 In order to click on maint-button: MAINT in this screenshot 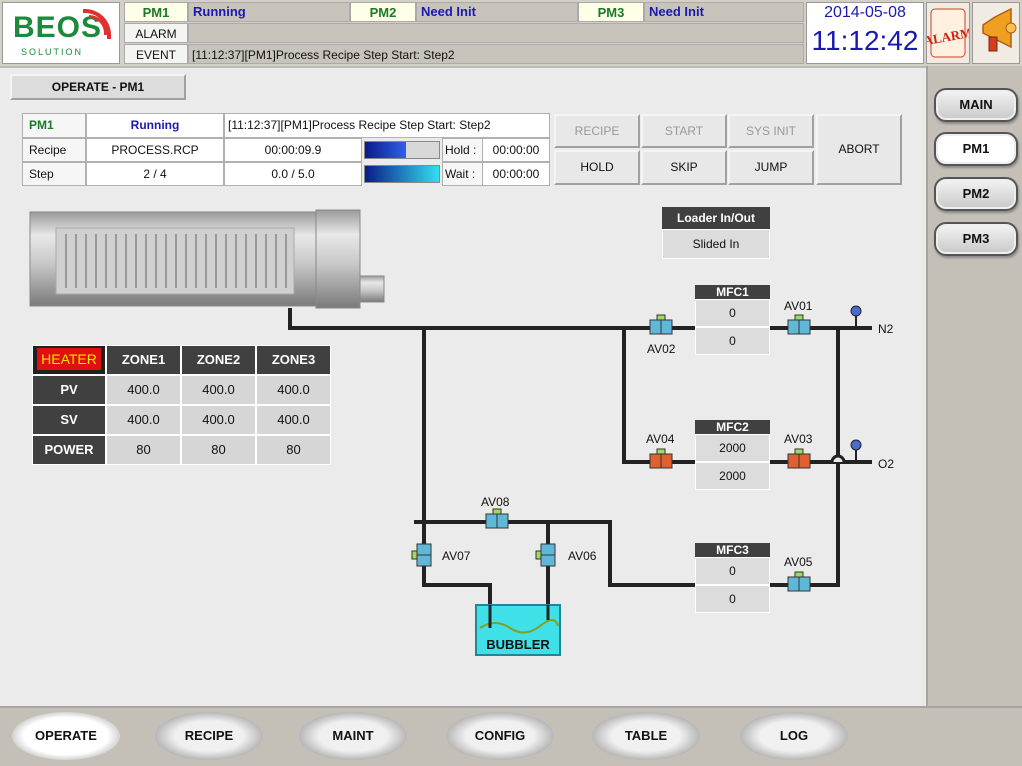, I will do `click(353, 736)`.